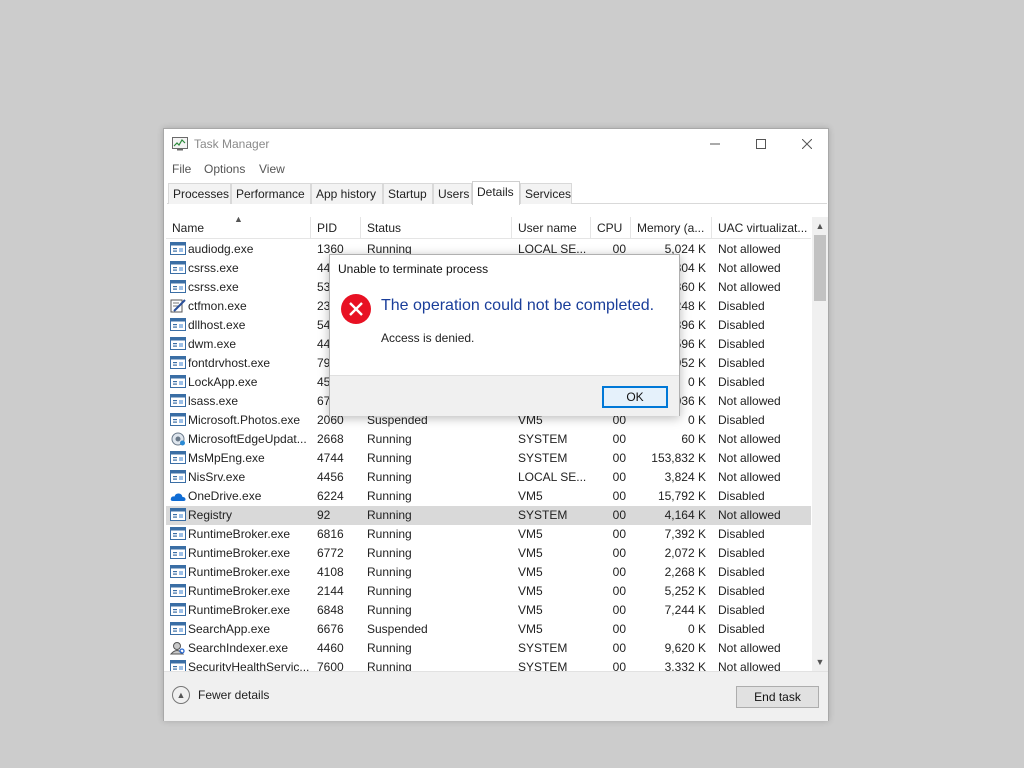 This screenshot has width=1024, height=768. What do you see at coordinates (330, 572) in the screenshot?
I see `process-pid: 4108` at bounding box center [330, 572].